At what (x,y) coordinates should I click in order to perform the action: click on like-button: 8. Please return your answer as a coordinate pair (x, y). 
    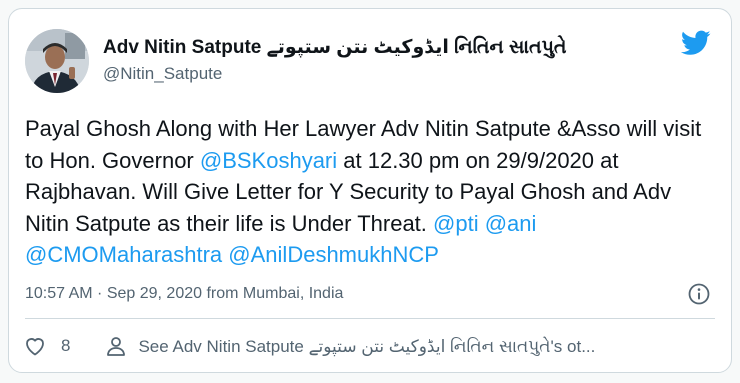
    Looking at the image, I should click on (46, 346).